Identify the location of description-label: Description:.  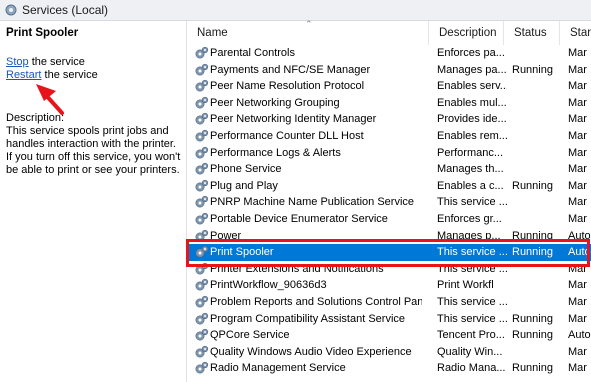
(35, 118).